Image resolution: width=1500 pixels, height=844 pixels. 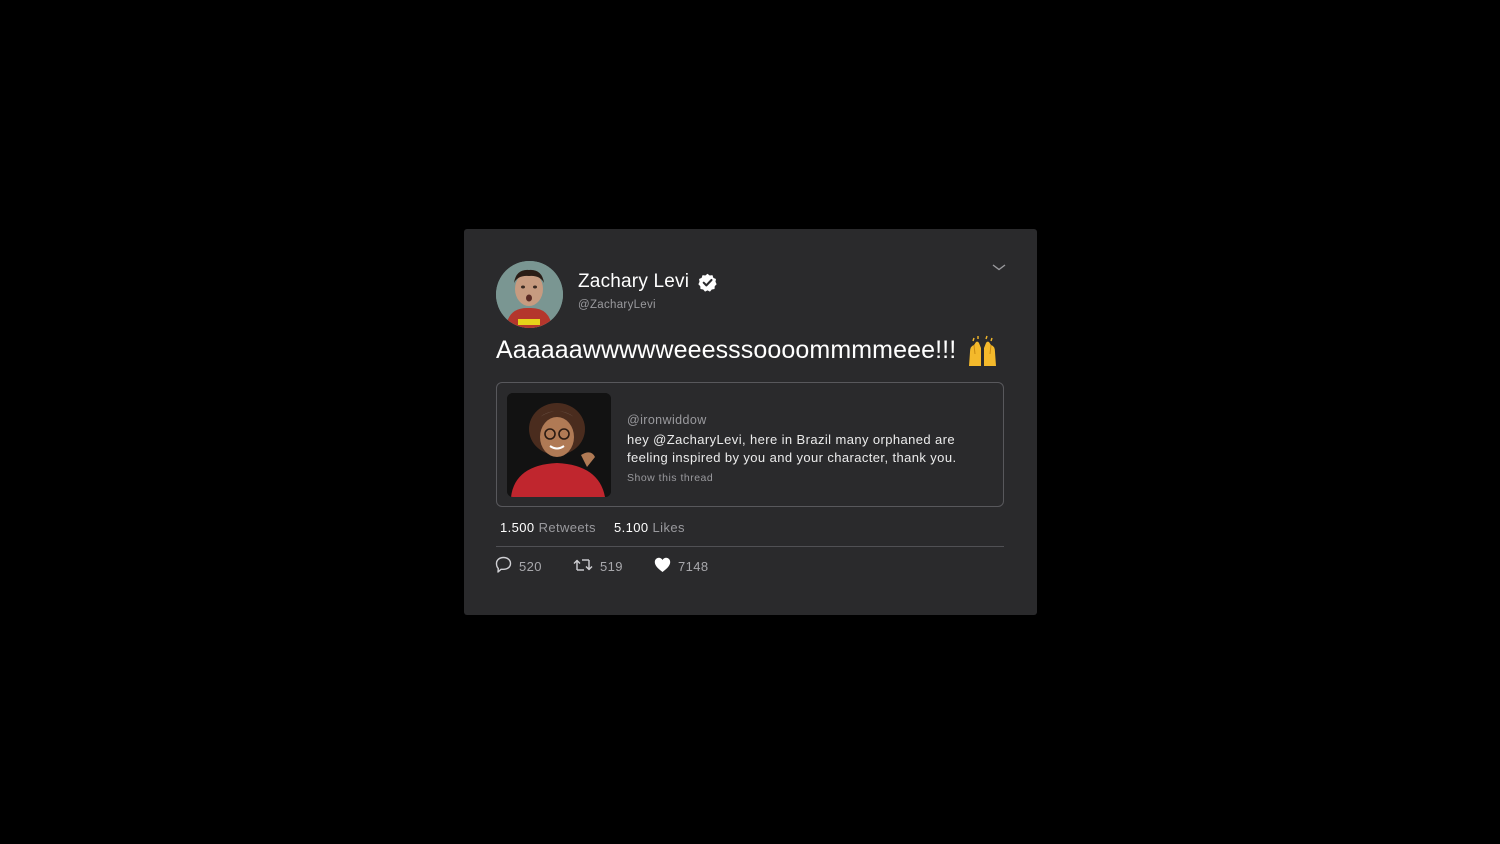 I want to click on likes-label: Likes, so click(x=669, y=527).